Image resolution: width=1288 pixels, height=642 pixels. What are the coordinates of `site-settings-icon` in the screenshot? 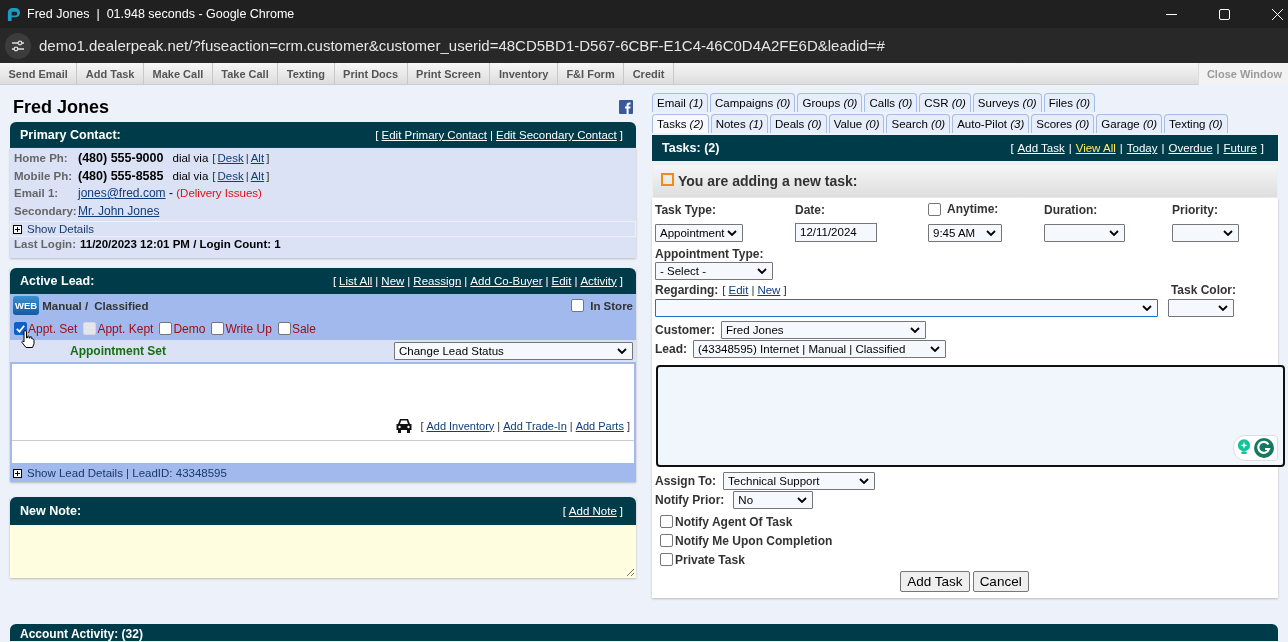 It's located at (18, 45).